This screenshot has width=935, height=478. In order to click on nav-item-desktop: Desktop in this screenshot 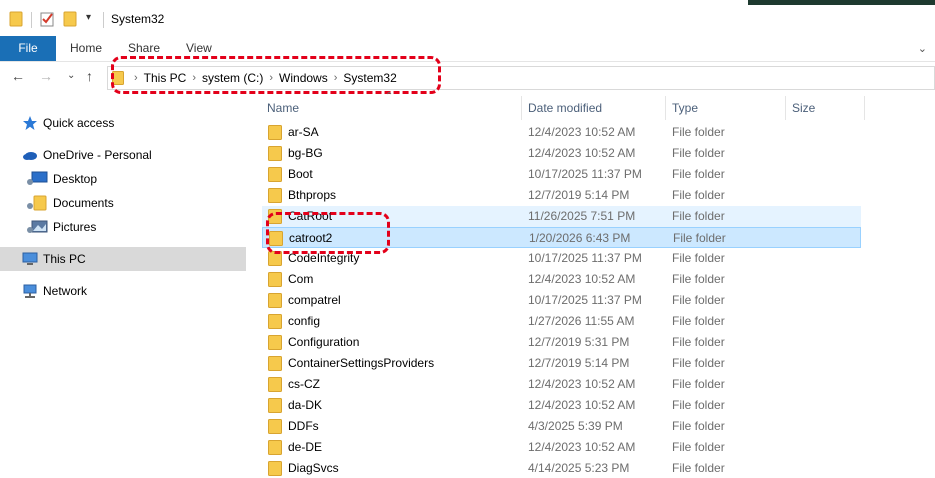, I will do `click(61, 179)`.